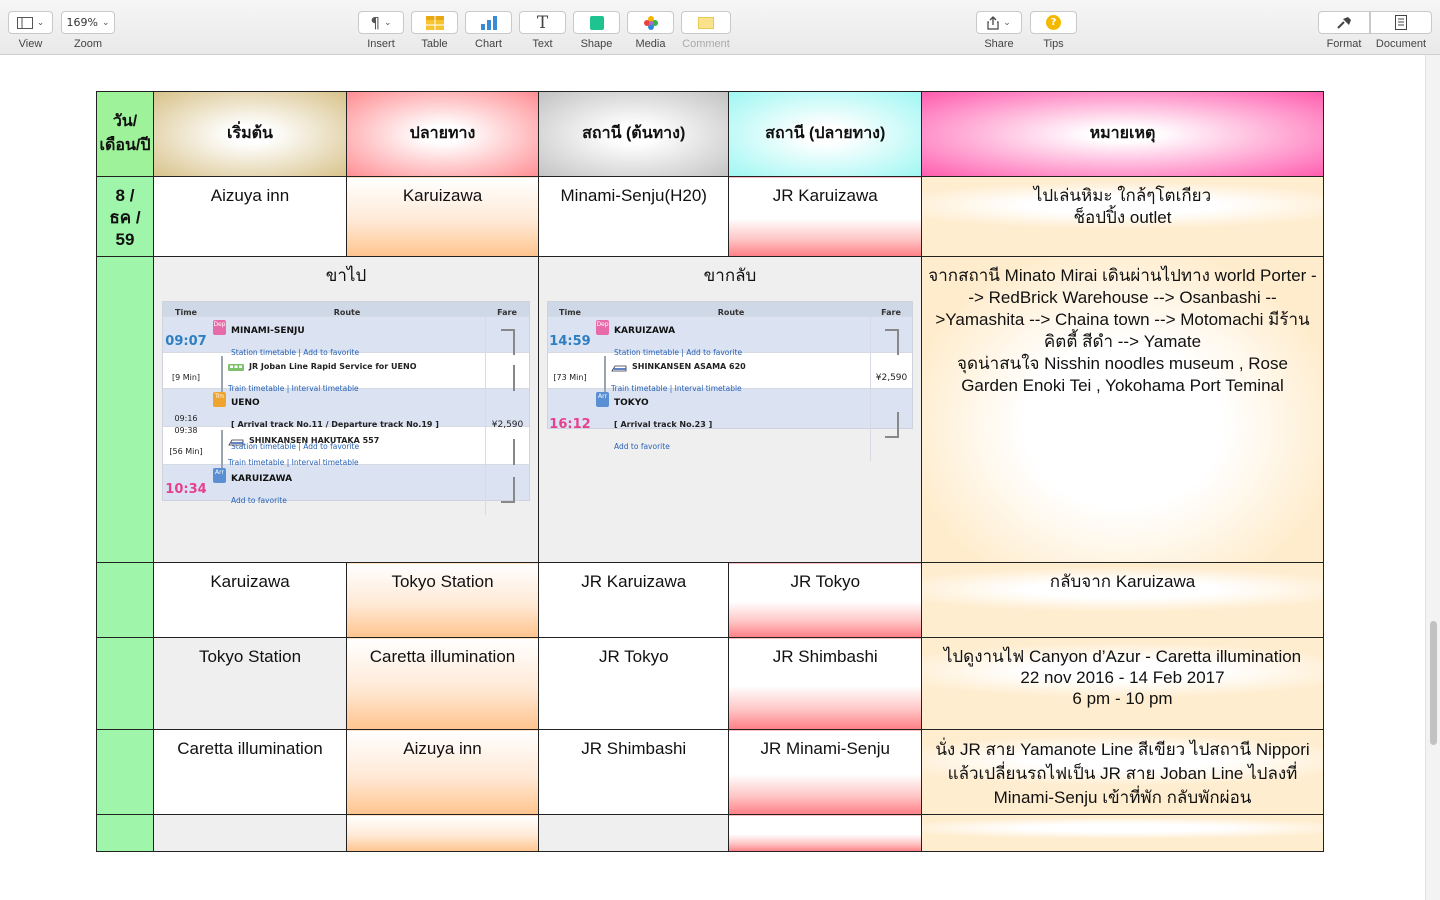 Image resolution: width=1440 pixels, height=900 pixels. Describe the element at coordinates (1432, 477) in the screenshot. I see `vertical-scrollbar` at that location.